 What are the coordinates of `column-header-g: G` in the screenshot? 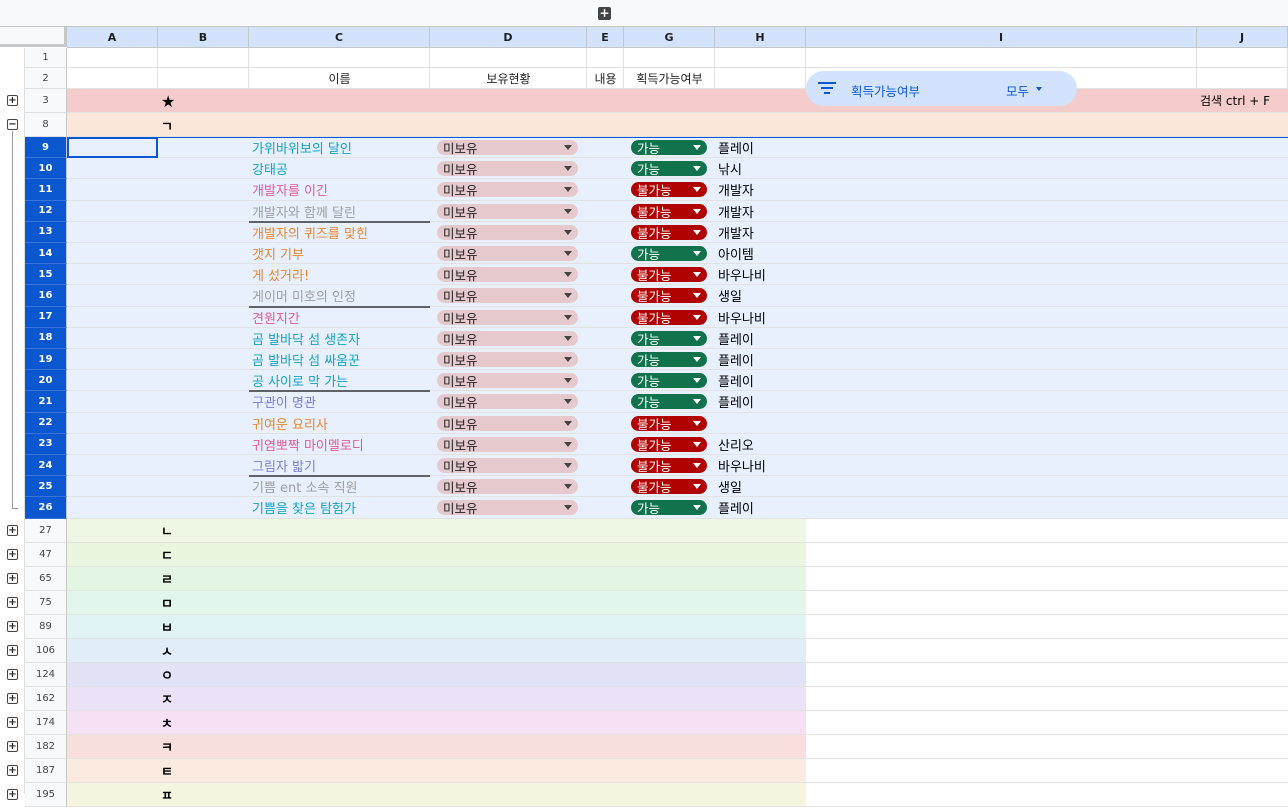 It's located at (669, 37).